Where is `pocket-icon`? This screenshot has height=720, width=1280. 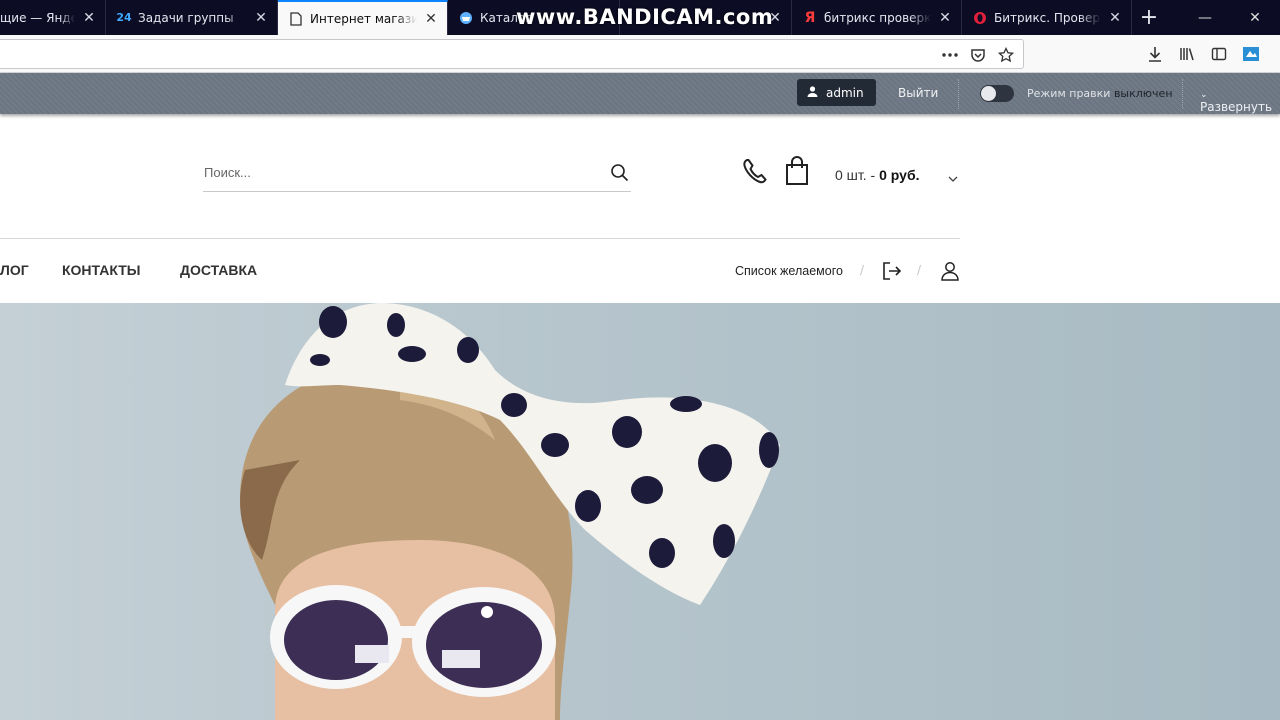 pocket-icon is located at coordinates (978, 55).